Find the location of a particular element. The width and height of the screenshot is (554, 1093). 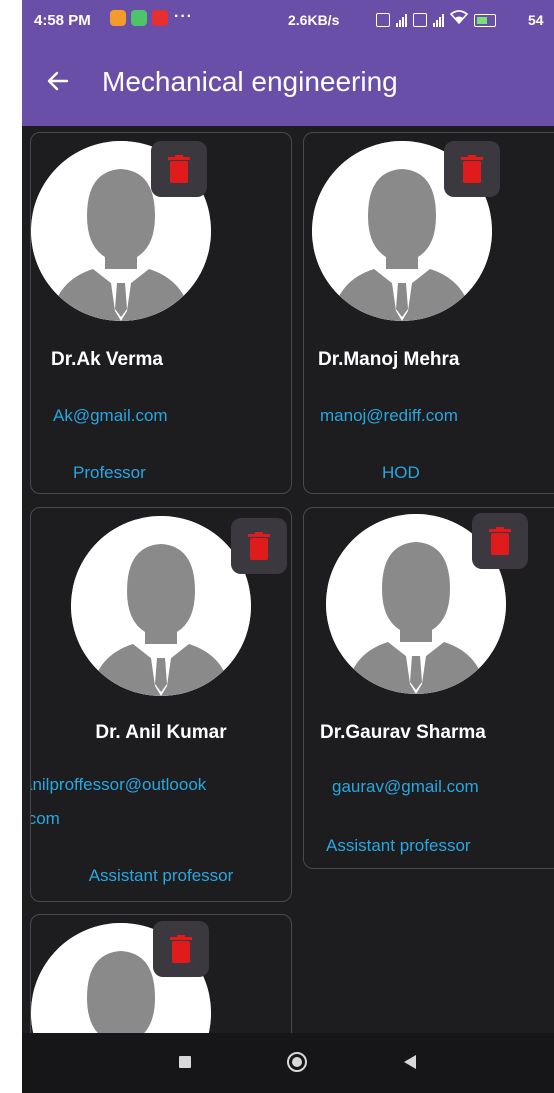

faculty-name: Dr. Anil Kumar is located at coordinates (161, 732).